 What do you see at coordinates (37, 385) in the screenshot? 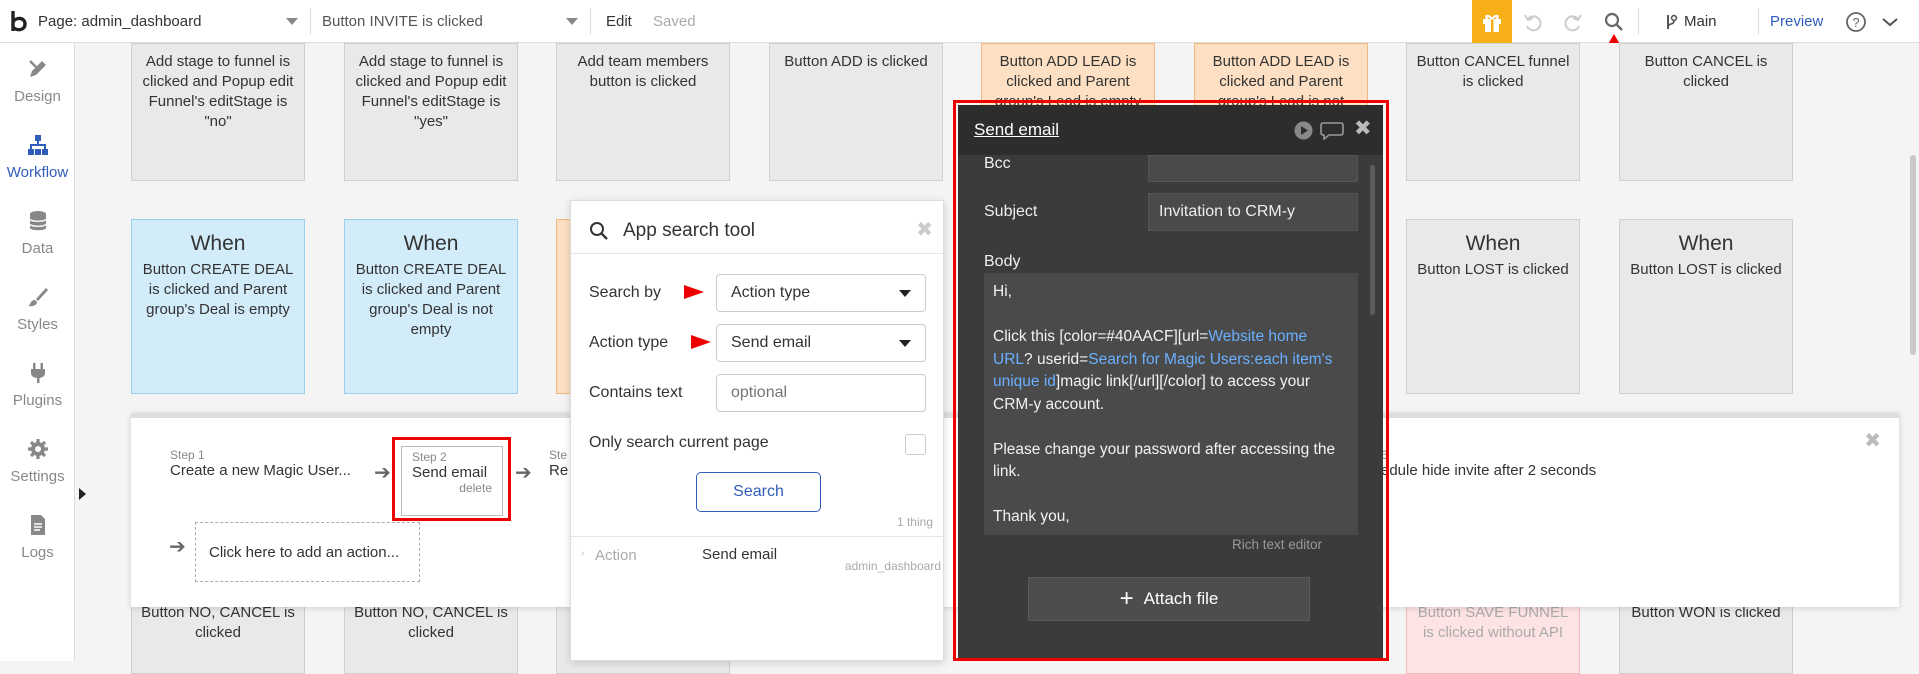
I see `sidebar-item-plugins: Plugins` at bounding box center [37, 385].